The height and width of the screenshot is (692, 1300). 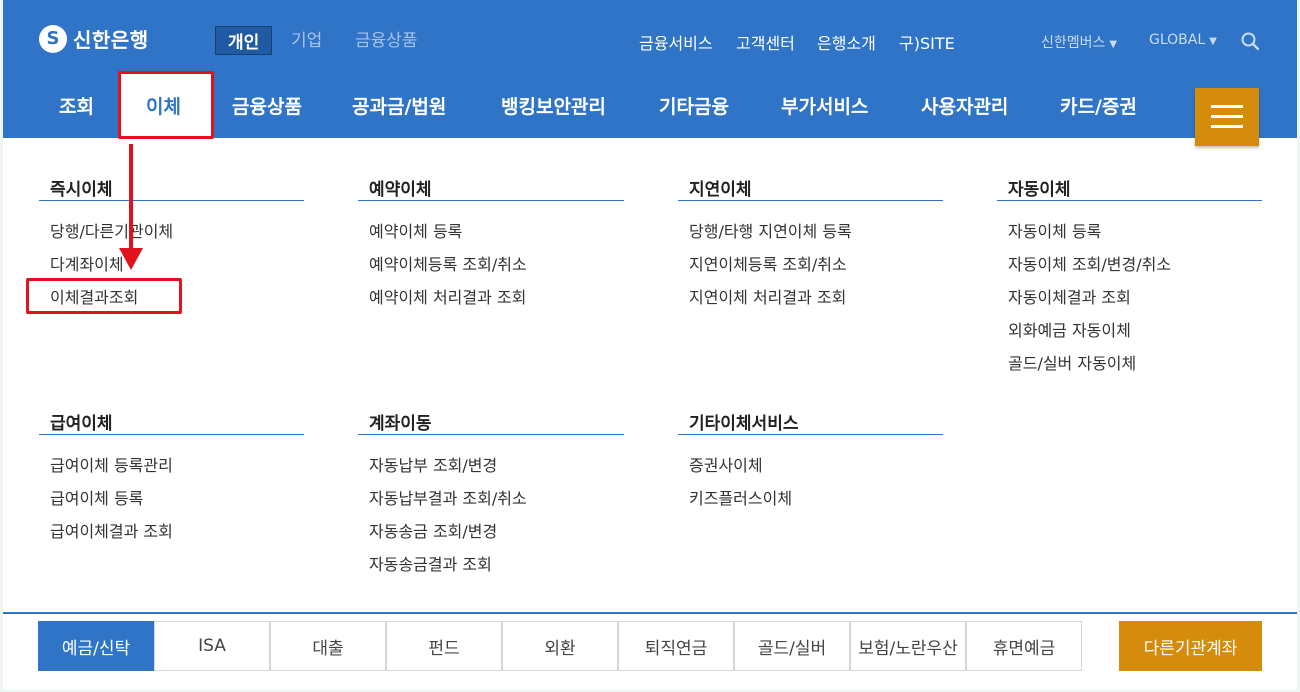 What do you see at coordinates (425, 563) in the screenshot?
I see `menu-item-auto-remit-result: 자동송금결과 조회` at bounding box center [425, 563].